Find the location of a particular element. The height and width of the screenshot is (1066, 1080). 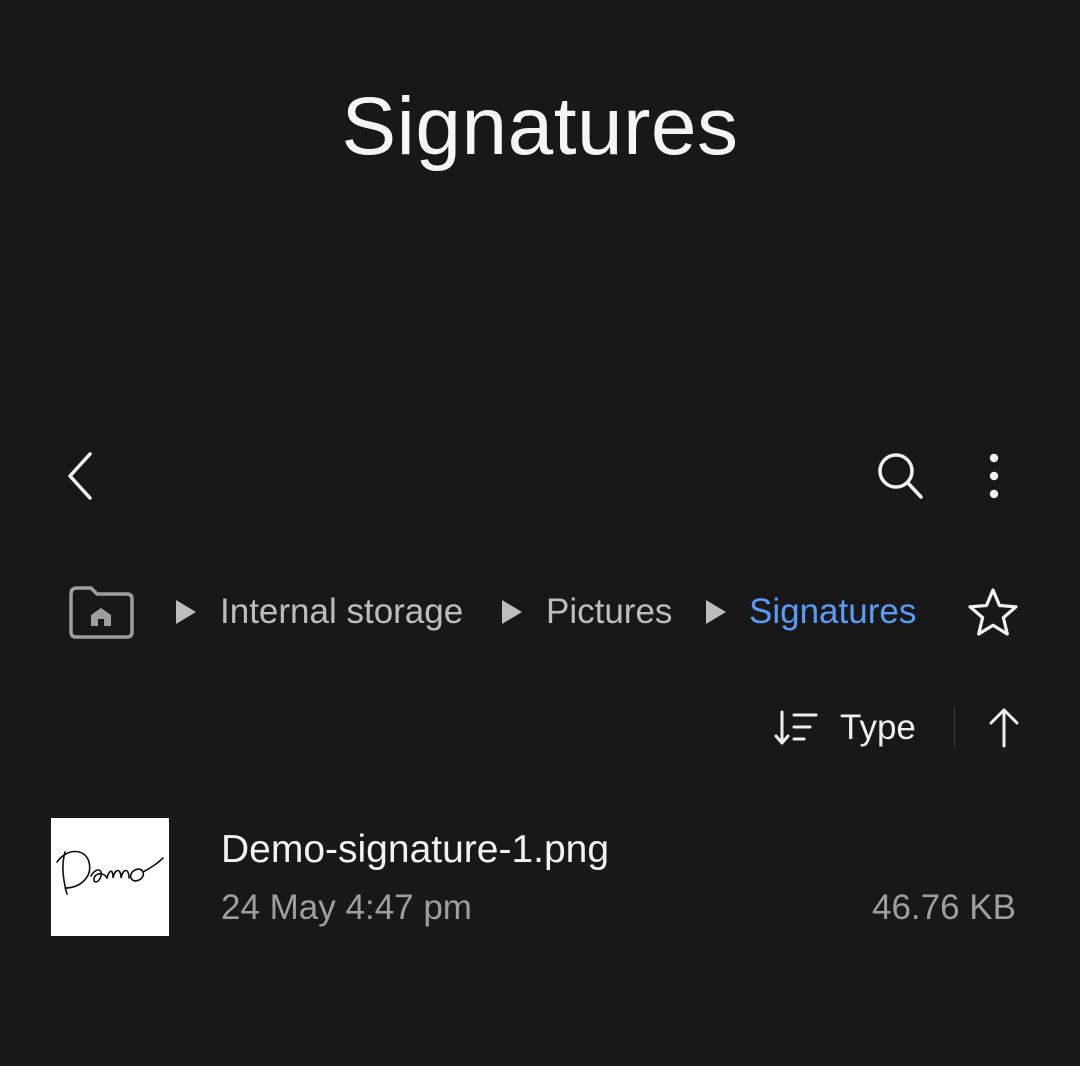

sort-type-button: Type is located at coordinates (845, 728).